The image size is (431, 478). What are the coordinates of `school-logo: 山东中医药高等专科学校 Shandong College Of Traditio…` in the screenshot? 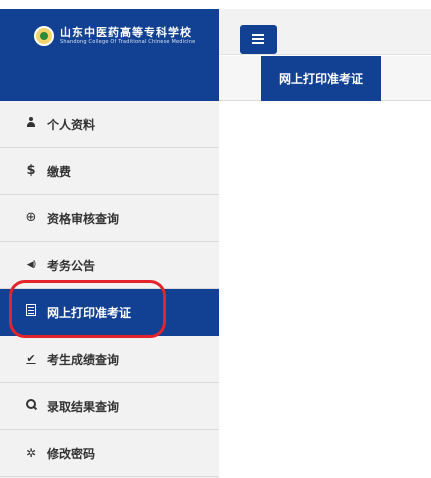 It's located at (114, 36).